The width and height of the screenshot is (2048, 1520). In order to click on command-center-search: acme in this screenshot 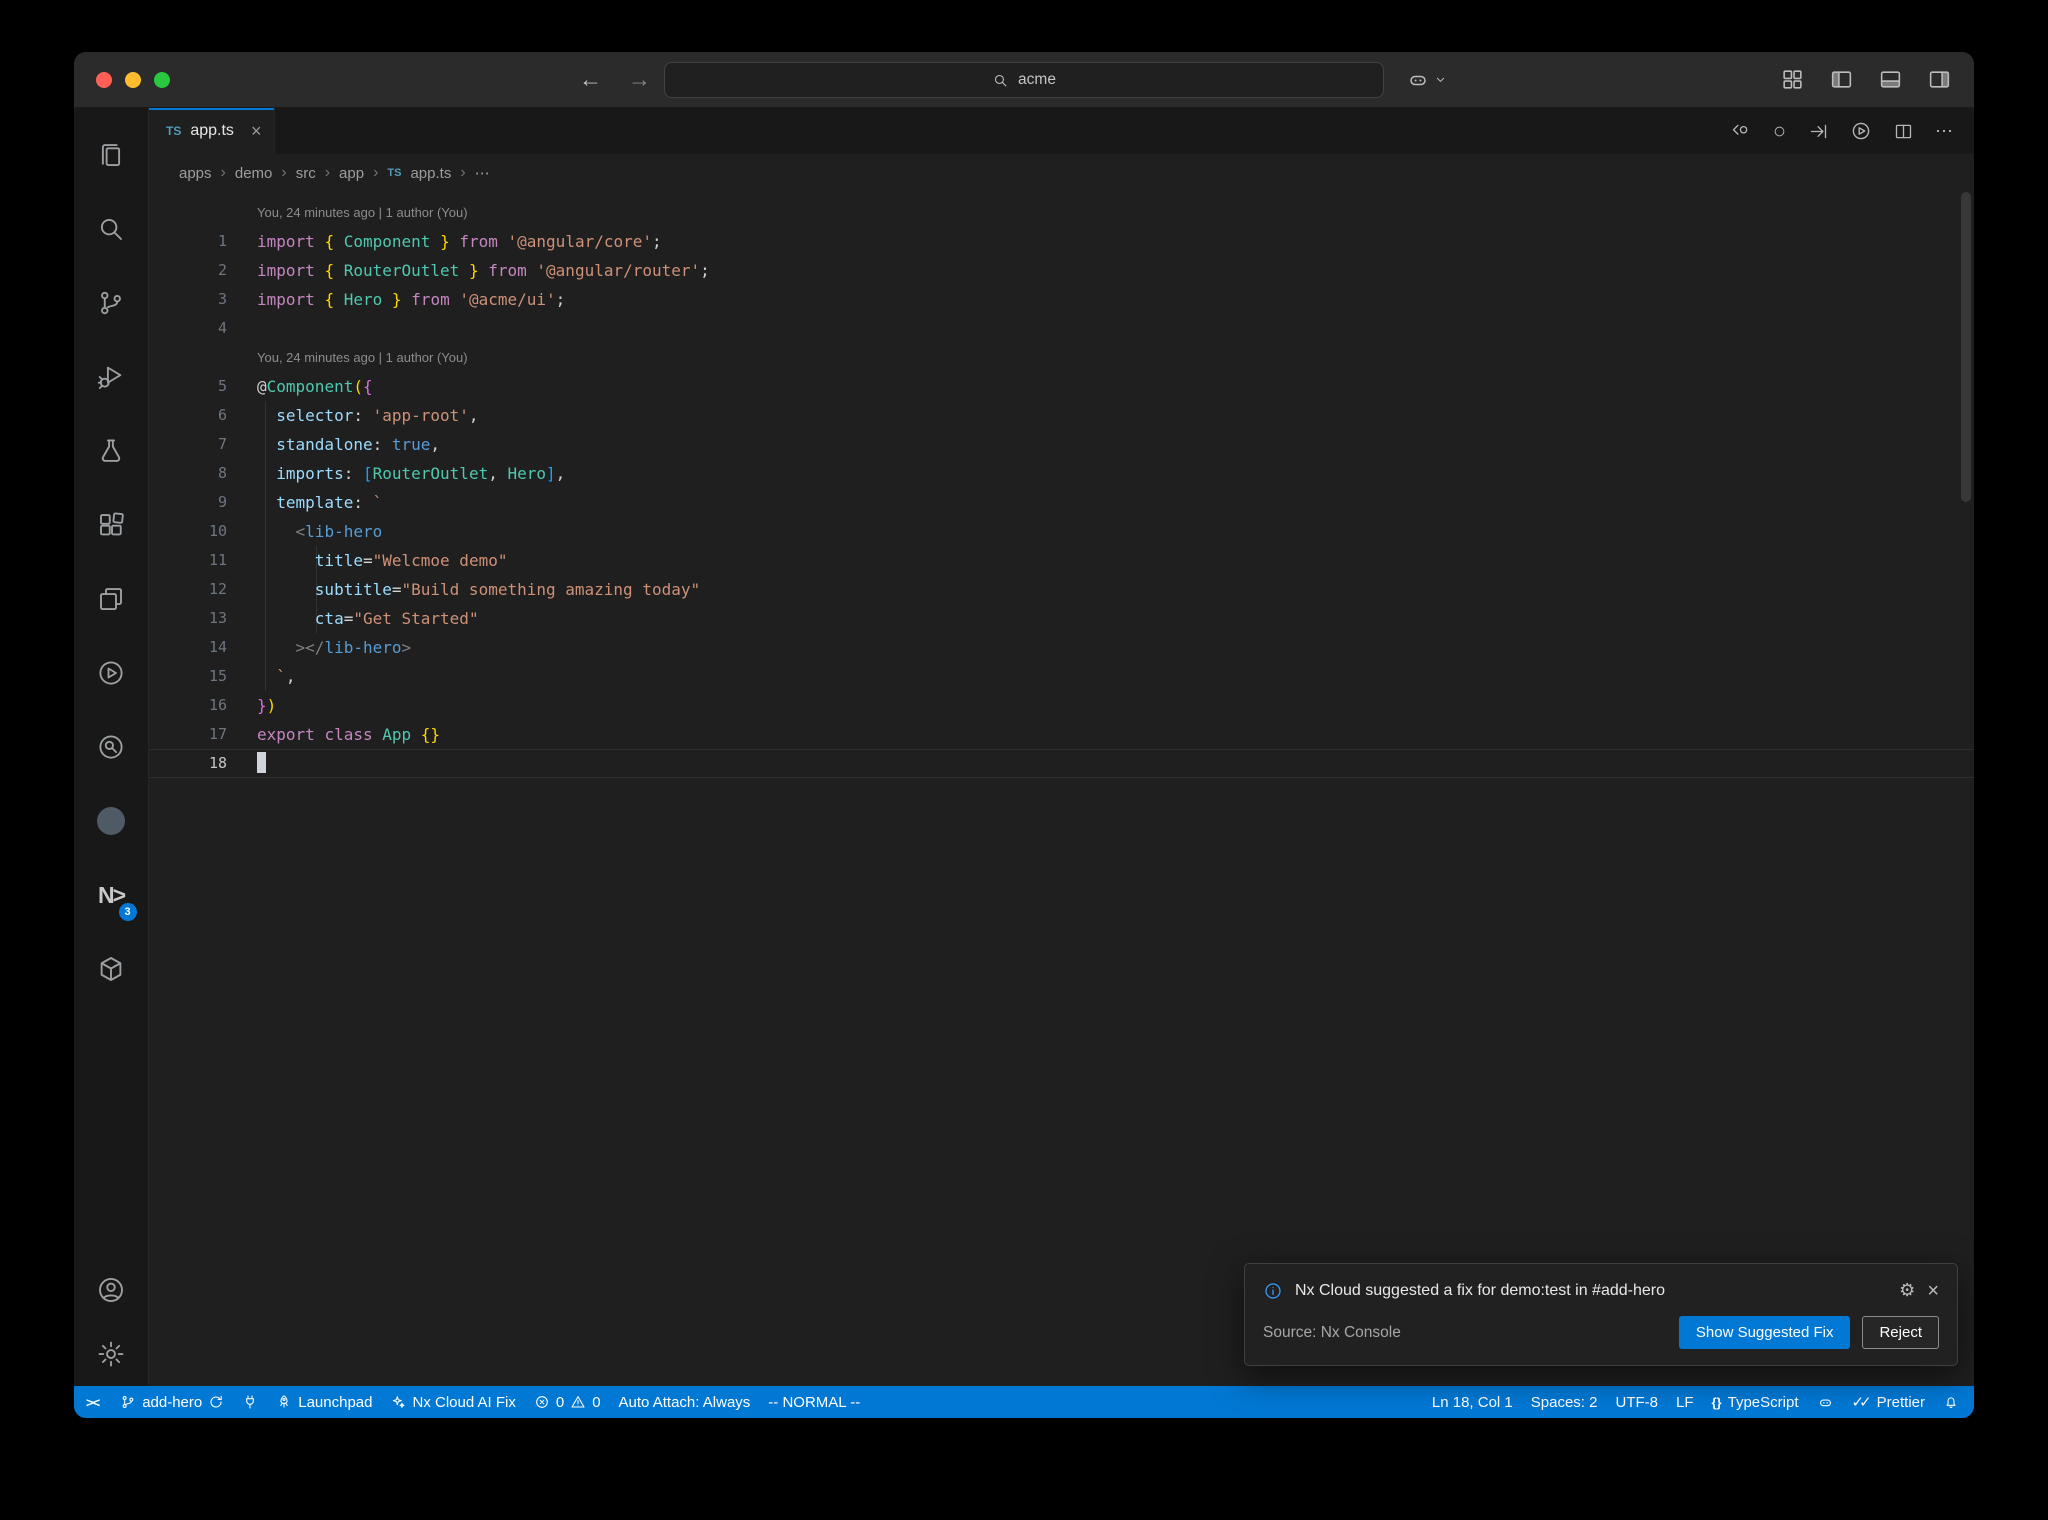, I will do `click(1024, 80)`.